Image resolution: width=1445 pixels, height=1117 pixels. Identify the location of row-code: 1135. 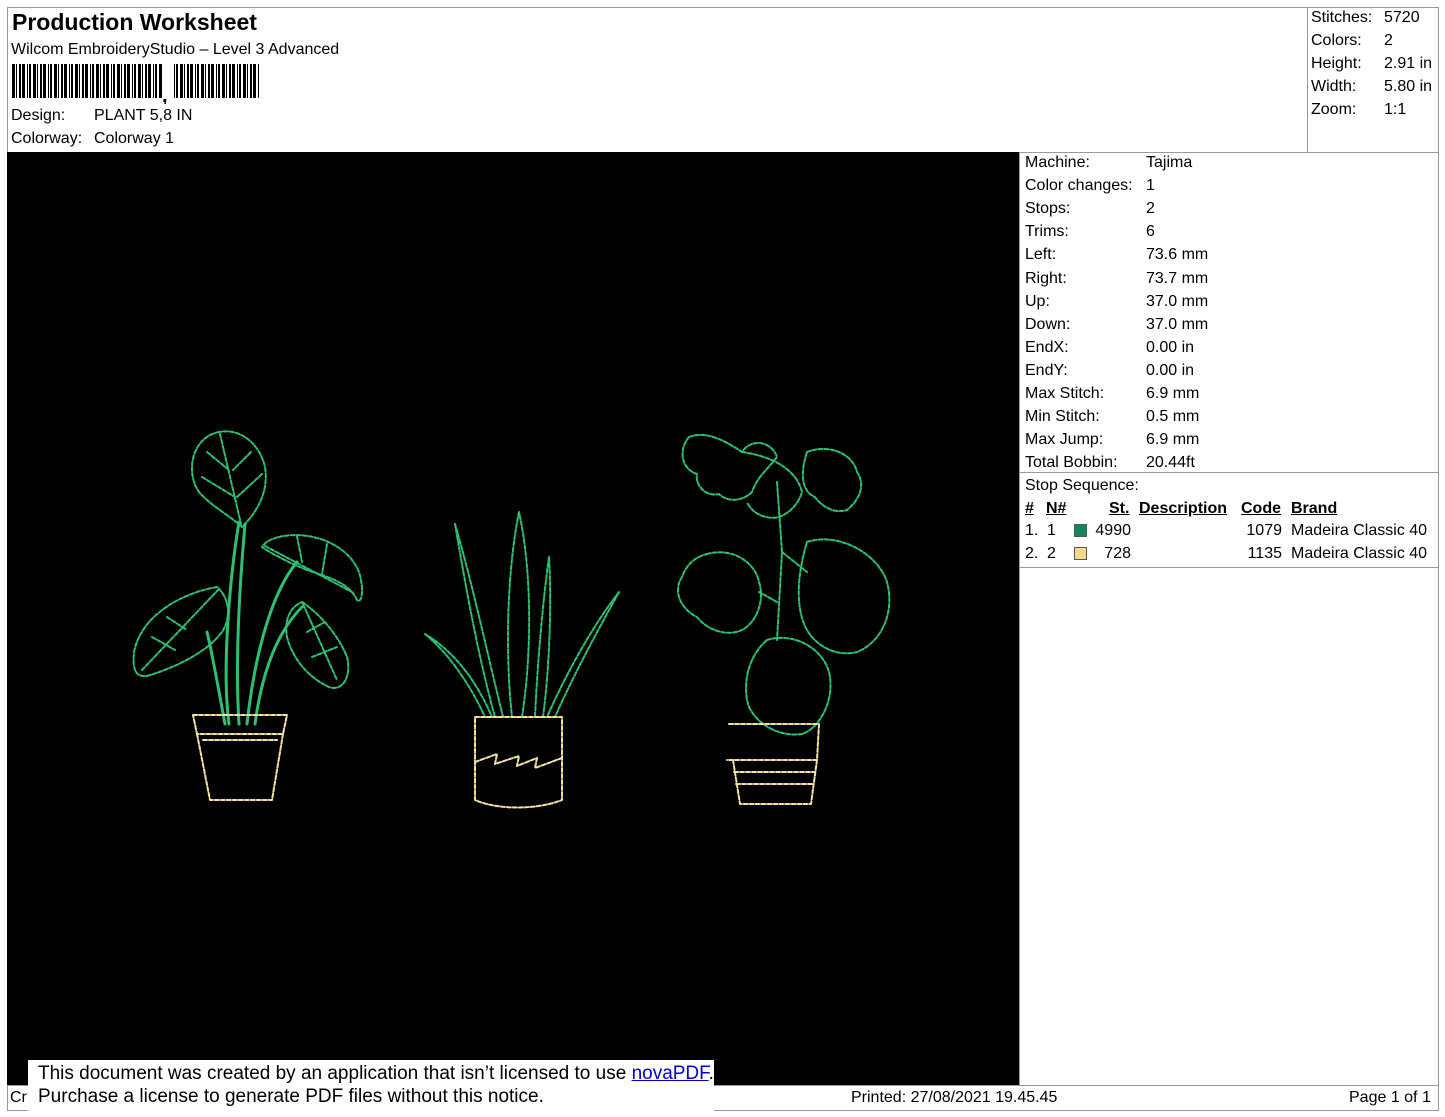
(1264, 553).